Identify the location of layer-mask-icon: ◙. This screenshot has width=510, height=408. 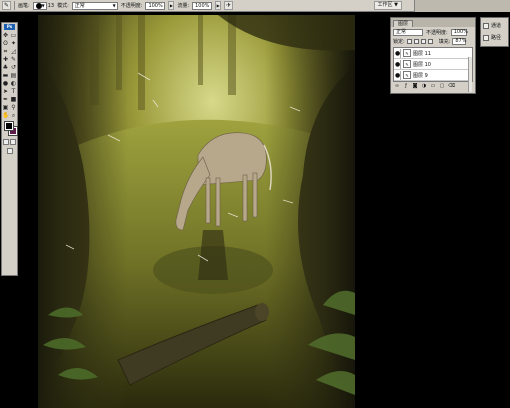
(415, 86).